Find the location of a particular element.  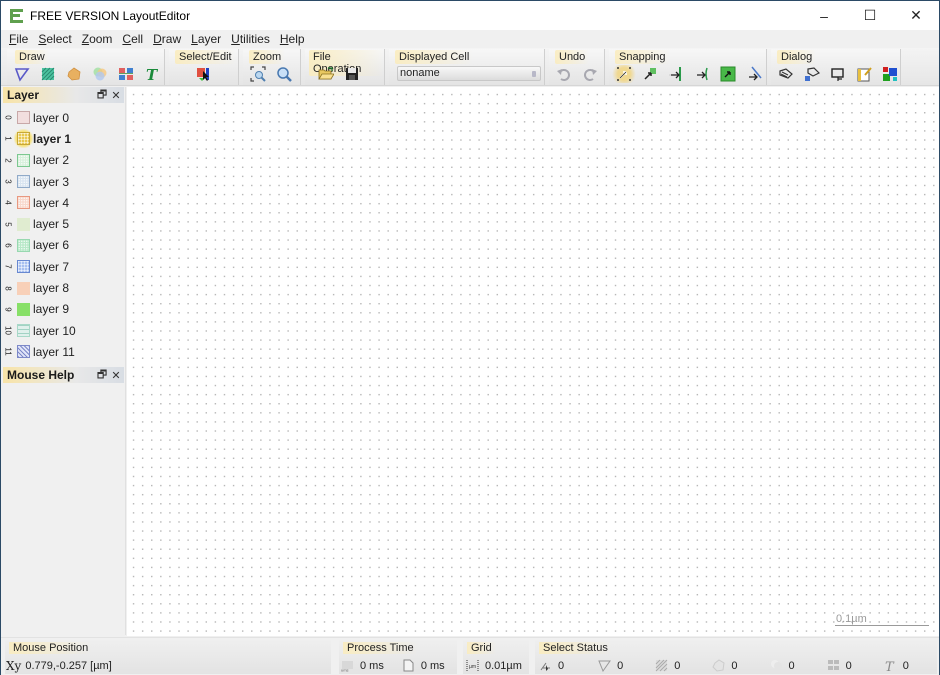

close-button: ✕ is located at coordinates (916, 15).